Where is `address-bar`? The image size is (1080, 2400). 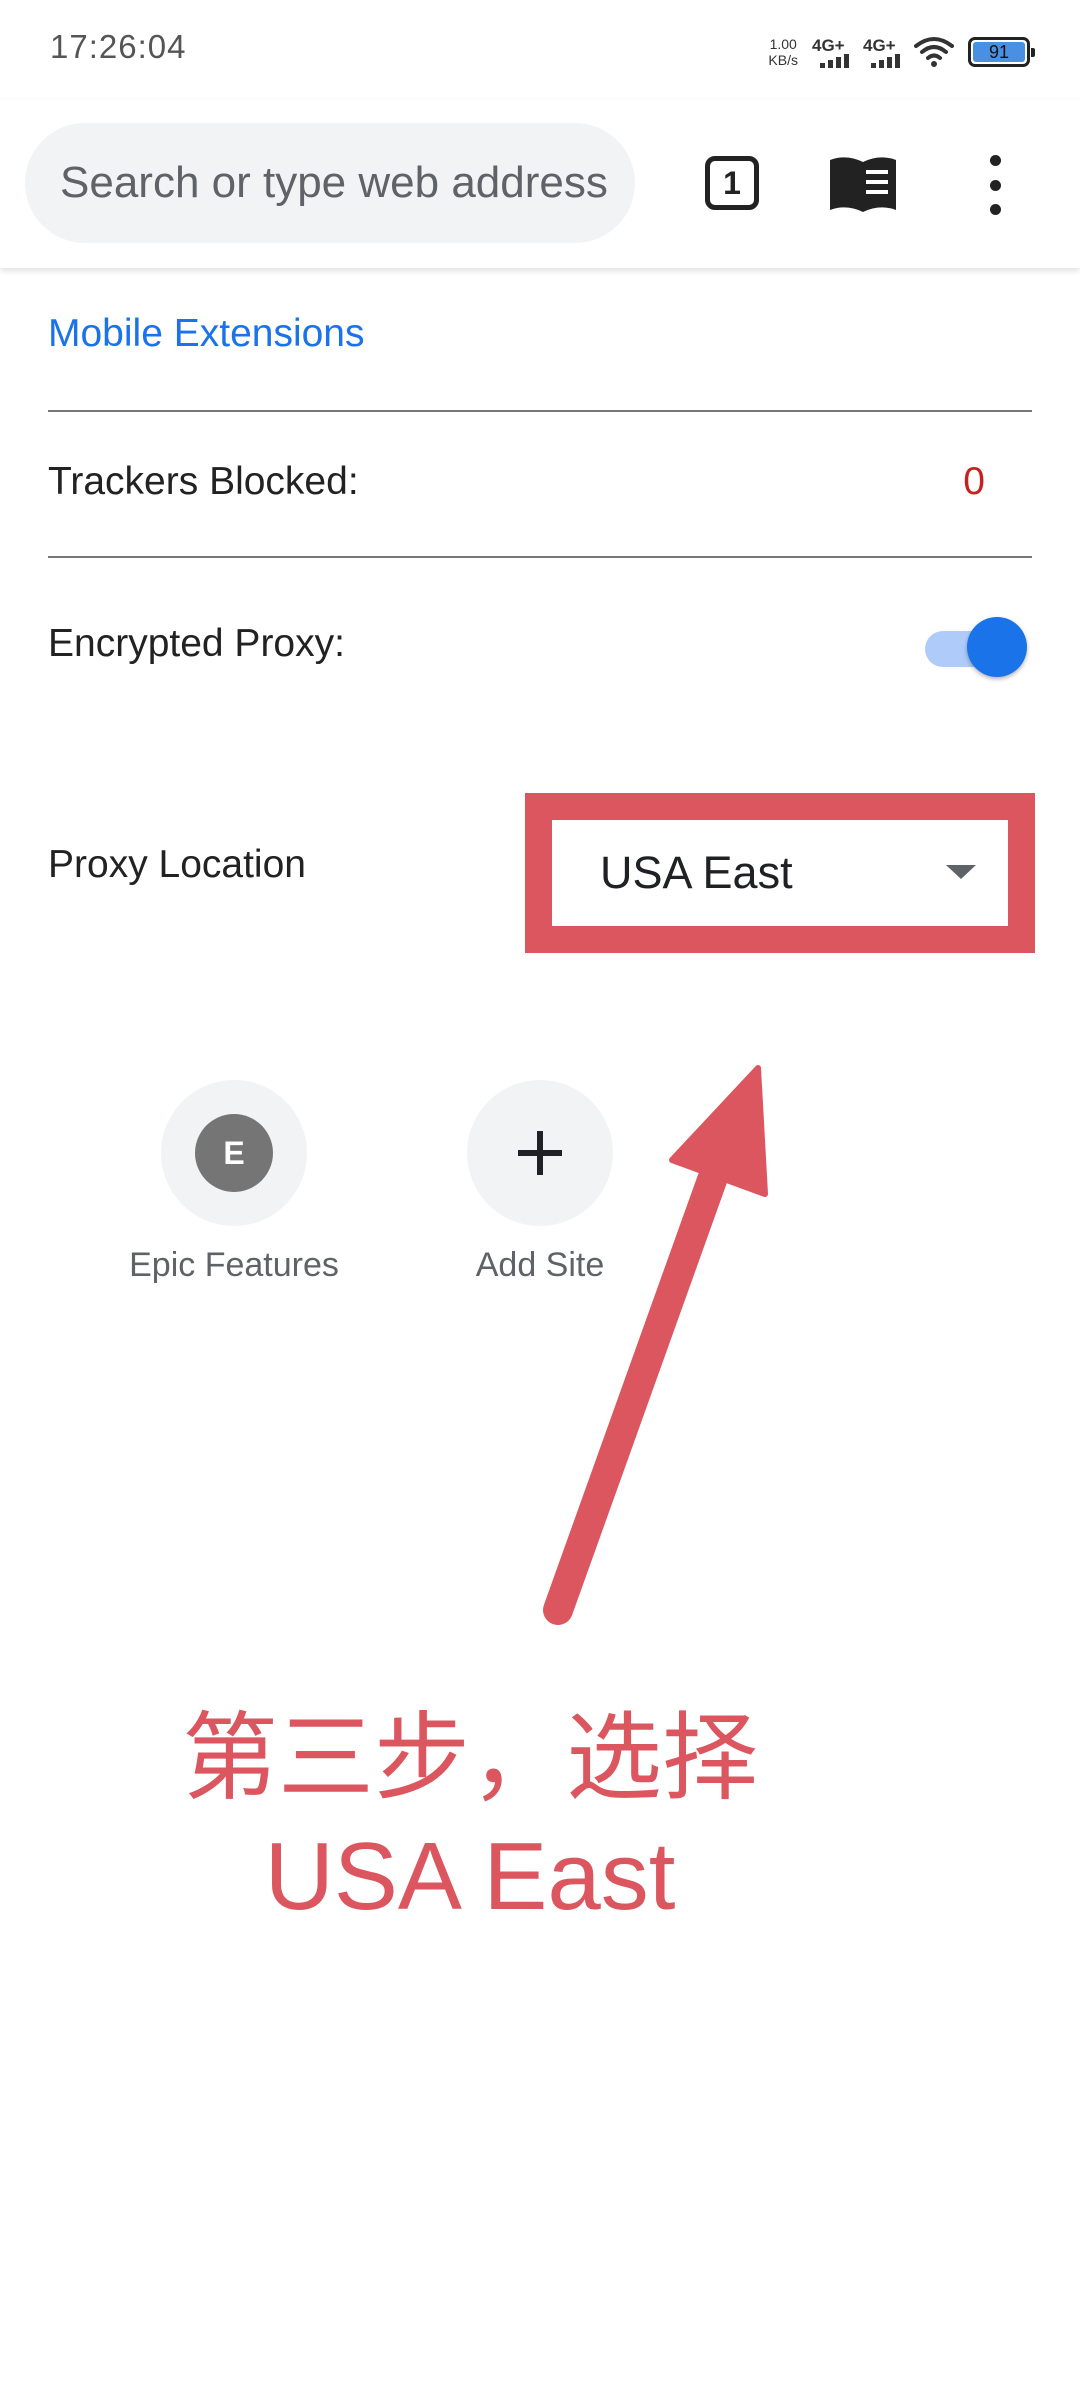
address-bar is located at coordinates (330, 183).